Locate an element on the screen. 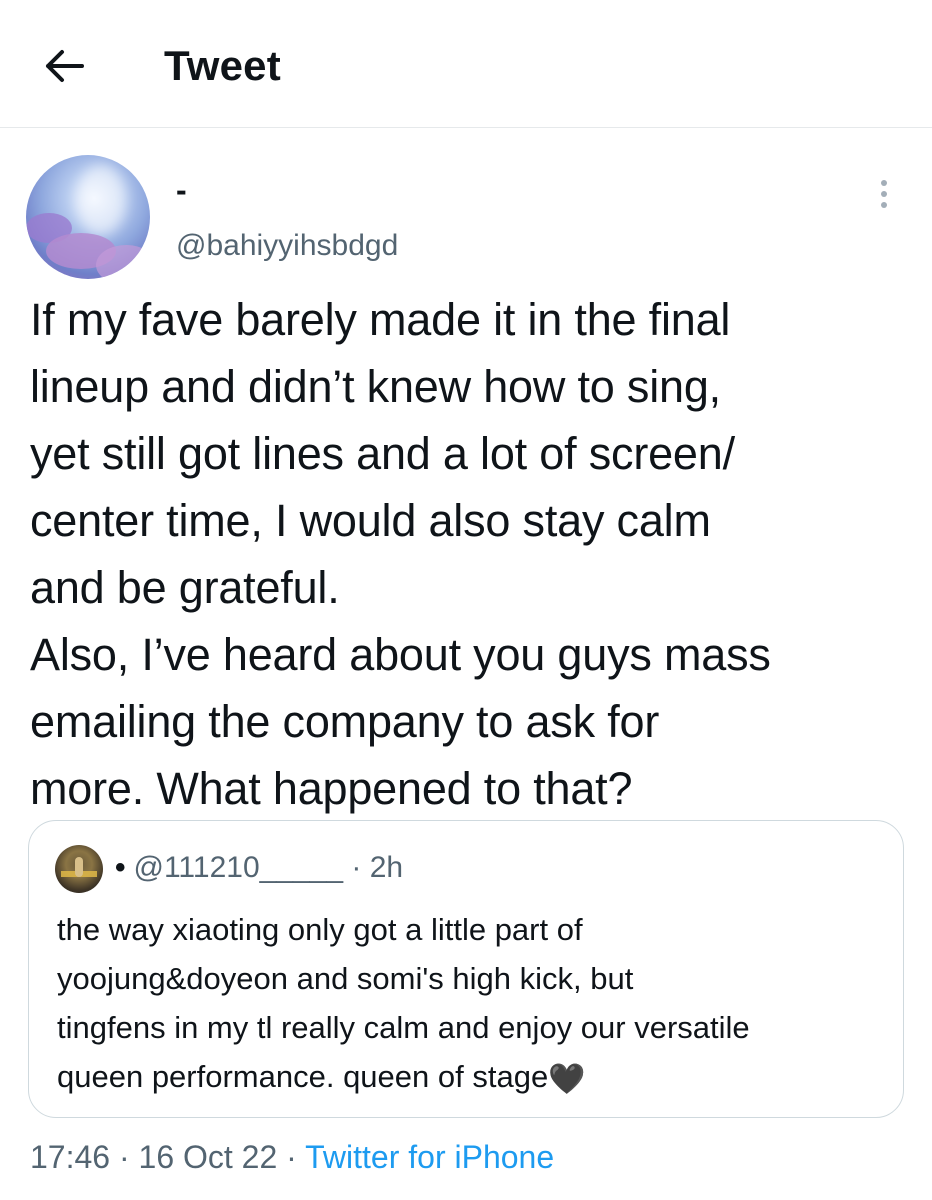 This screenshot has height=1200, width=932. quoted-tweet-meta: • @111210_____ · 2h is located at coordinates (259, 868).